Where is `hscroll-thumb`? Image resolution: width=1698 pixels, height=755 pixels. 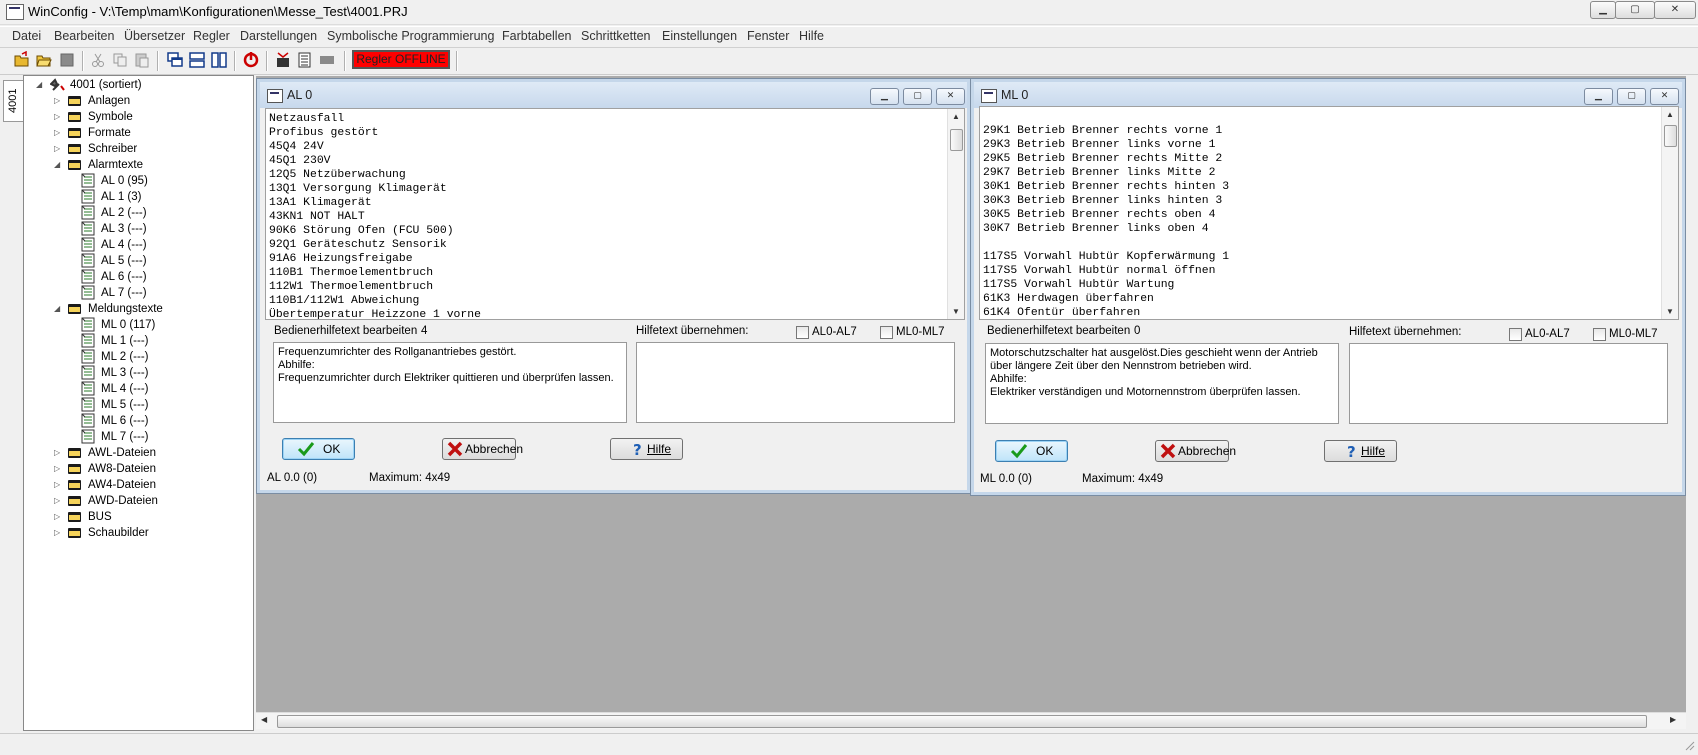
hscroll-thumb is located at coordinates (962, 721).